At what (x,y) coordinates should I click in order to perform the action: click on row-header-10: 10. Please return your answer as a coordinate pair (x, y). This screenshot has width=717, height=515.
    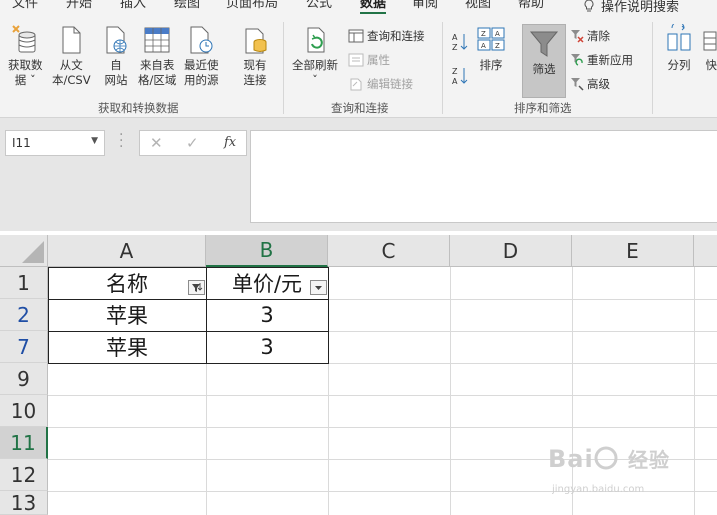
    Looking at the image, I should click on (24, 411).